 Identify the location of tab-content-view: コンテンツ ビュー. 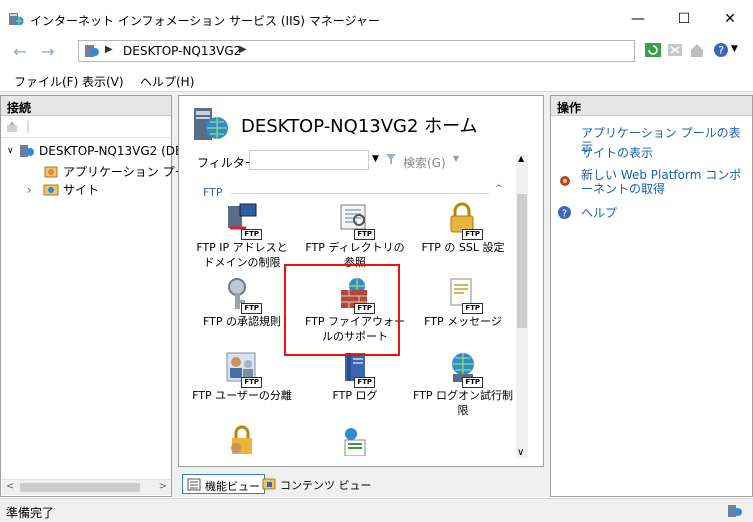
(317, 484).